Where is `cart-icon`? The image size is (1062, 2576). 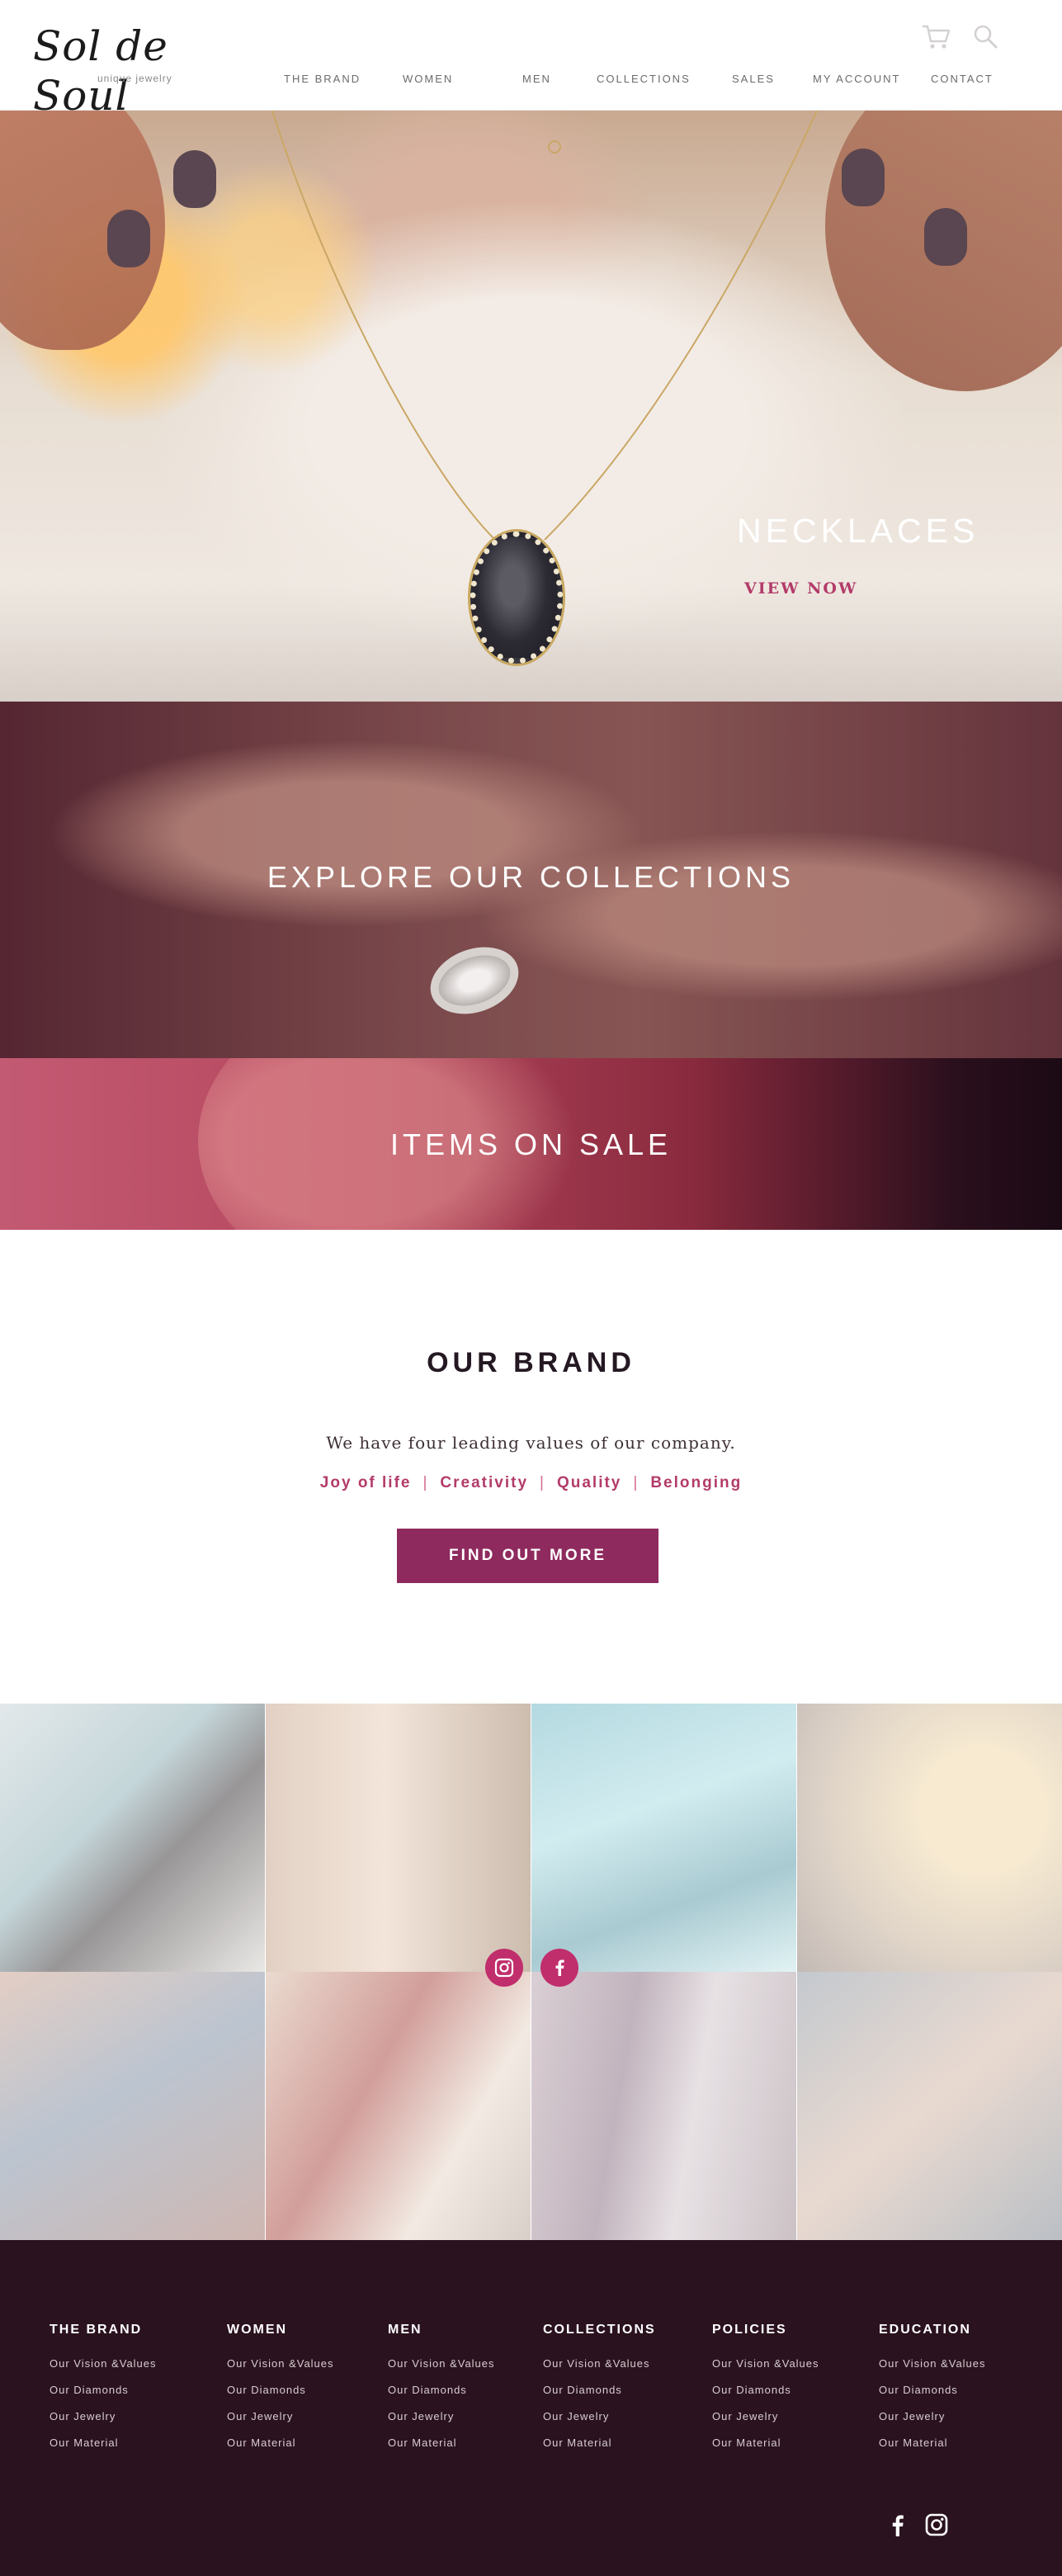 cart-icon is located at coordinates (936, 36).